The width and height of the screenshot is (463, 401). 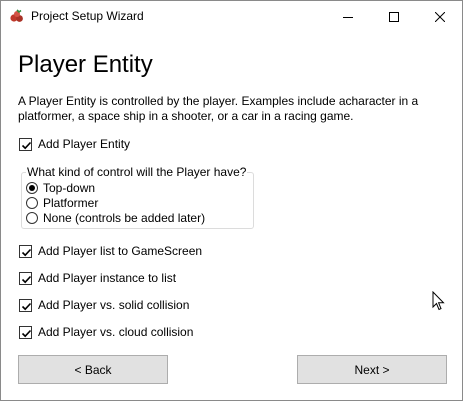 I want to click on checkbox-label: Add Player vs. solid collision, so click(x=114, y=305).